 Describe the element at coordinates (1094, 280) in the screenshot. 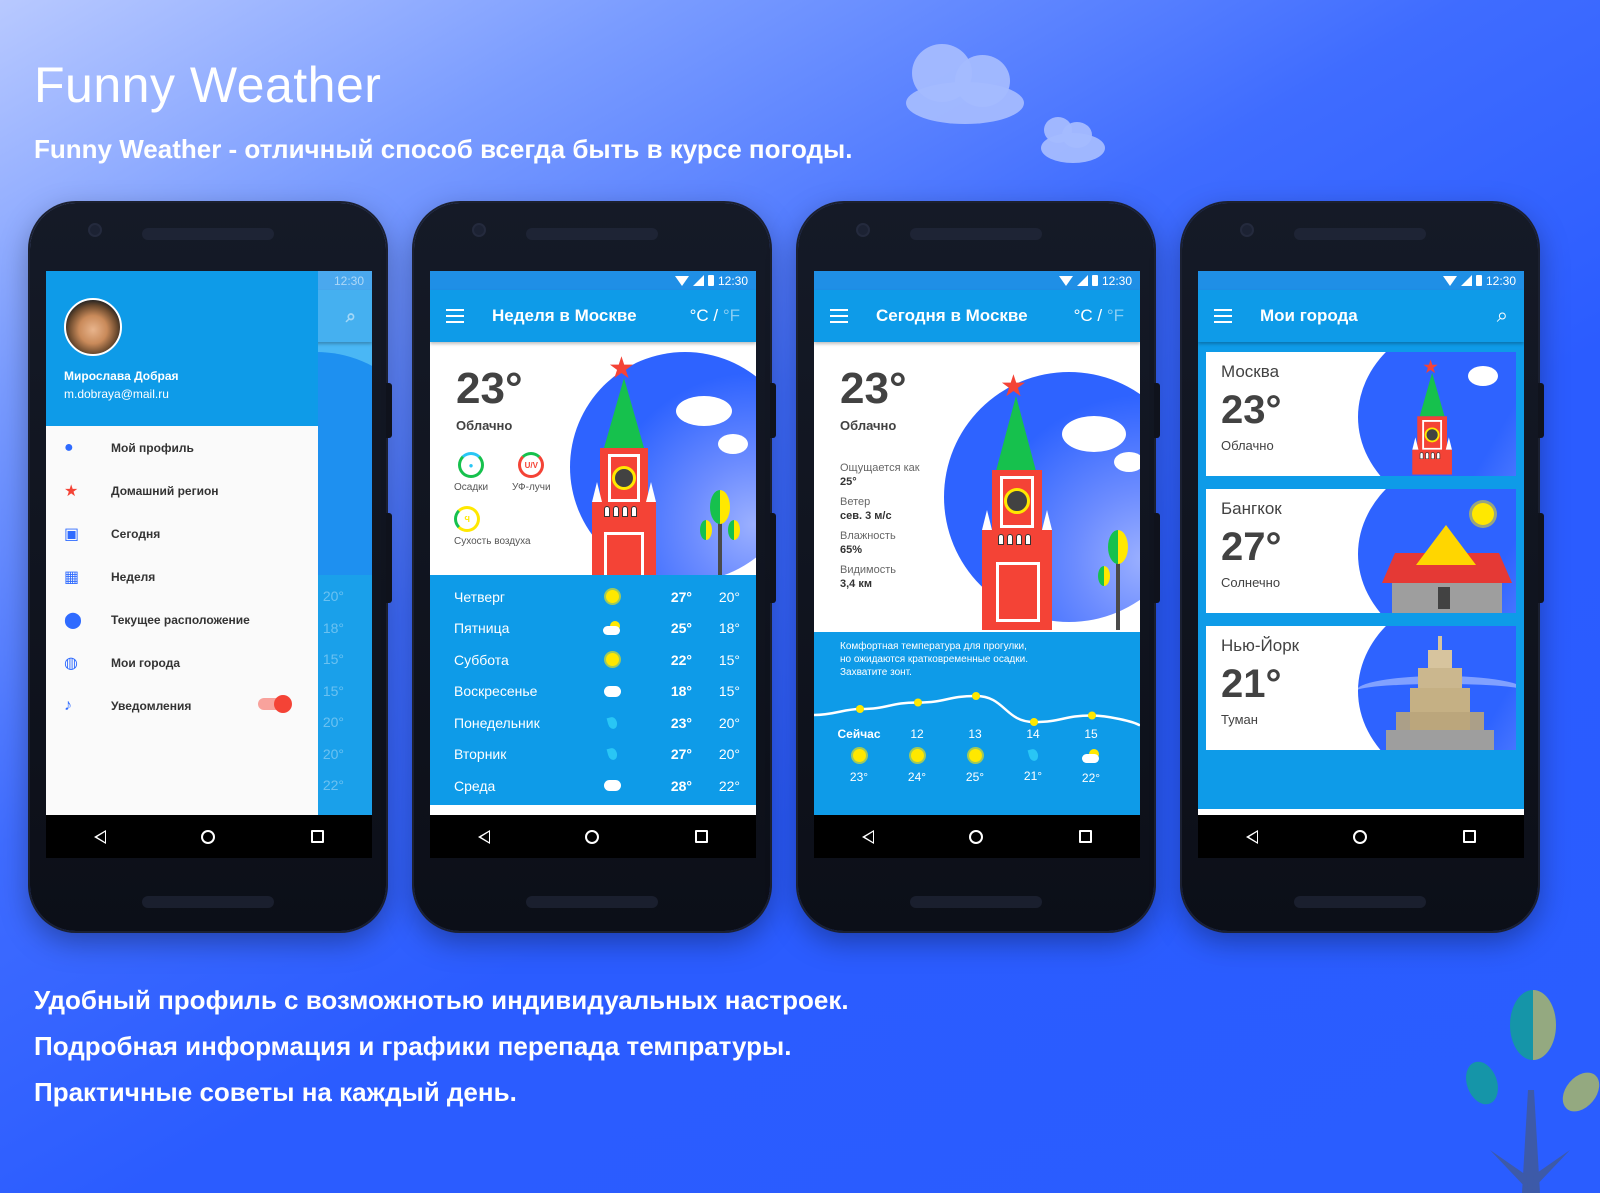

I see `battery-icon` at that location.